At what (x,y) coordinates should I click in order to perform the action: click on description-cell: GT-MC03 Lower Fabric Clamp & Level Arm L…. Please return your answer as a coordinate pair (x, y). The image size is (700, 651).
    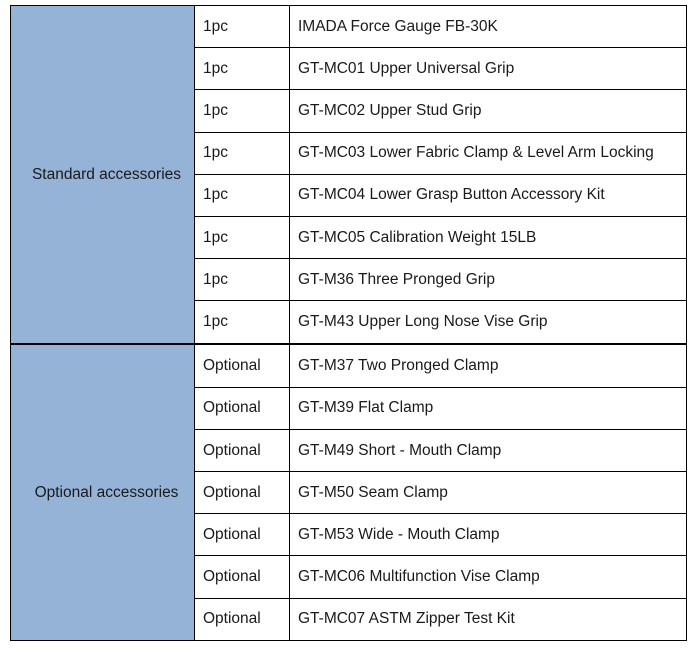
    Looking at the image, I should click on (488, 153).